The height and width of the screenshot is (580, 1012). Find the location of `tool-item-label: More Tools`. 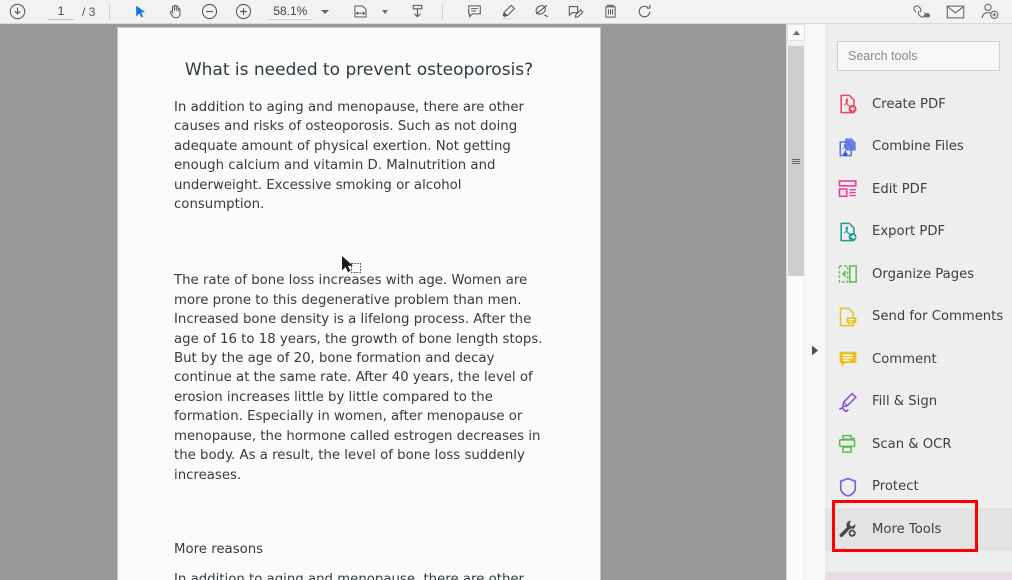

tool-item-label: More Tools is located at coordinates (907, 529).